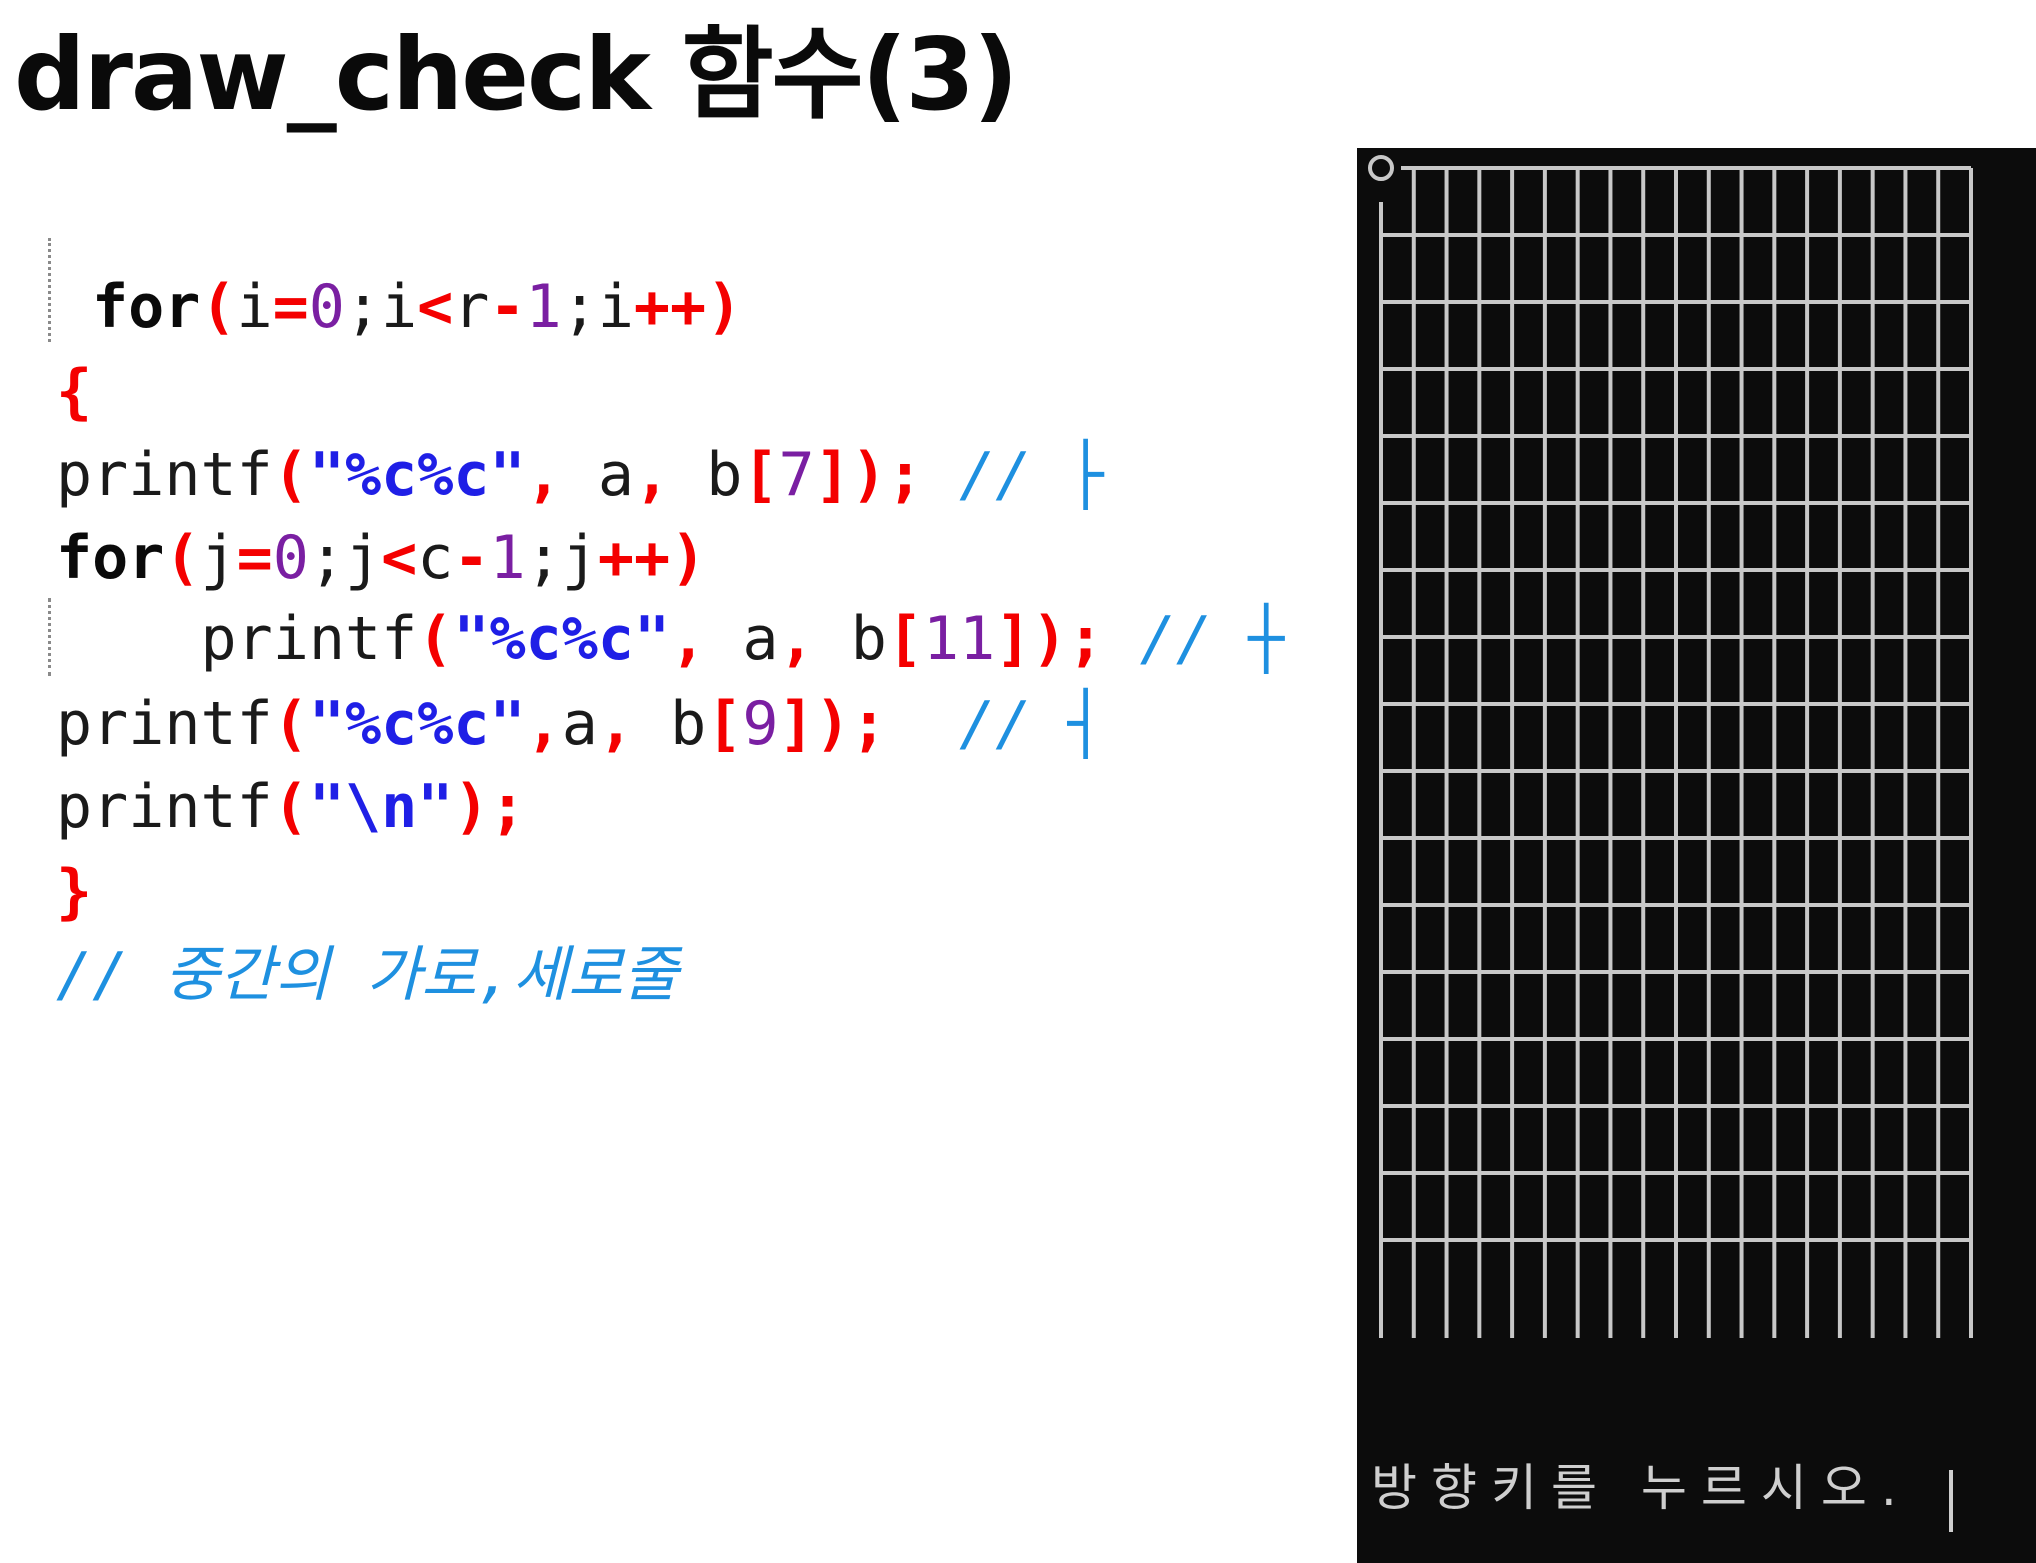  I want to click on code-token: 11, so click(959, 639).